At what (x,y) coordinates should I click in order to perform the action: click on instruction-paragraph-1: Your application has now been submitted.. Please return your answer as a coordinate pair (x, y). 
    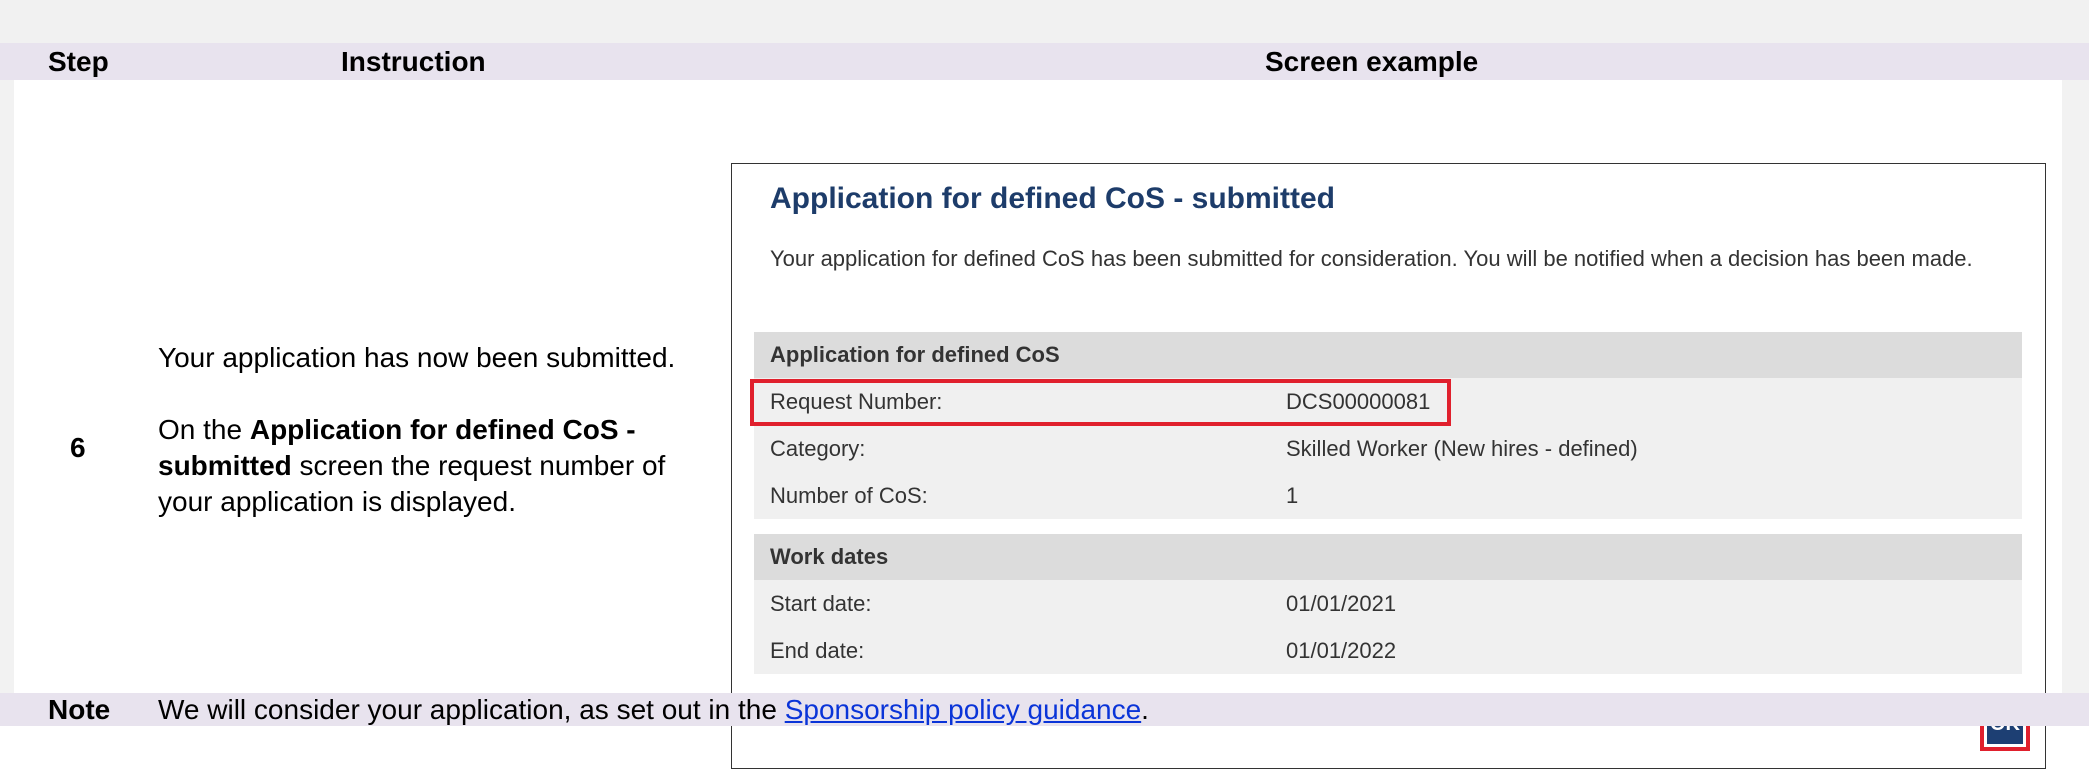
    Looking at the image, I should click on (417, 357).